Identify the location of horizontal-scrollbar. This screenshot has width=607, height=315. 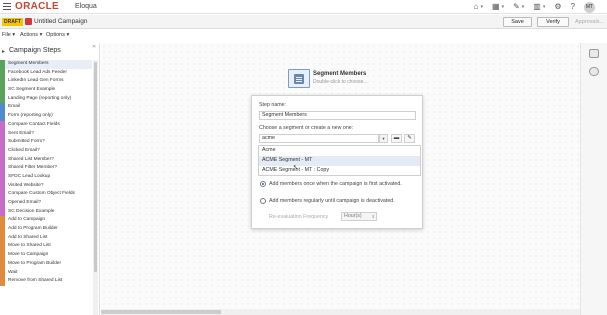
(340, 312).